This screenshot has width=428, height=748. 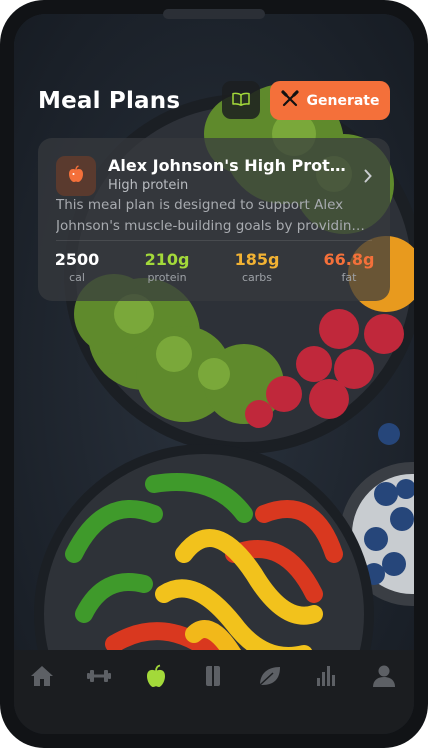 What do you see at coordinates (349, 259) in the screenshot?
I see `stat-value: 66.8g` at bounding box center [349, 259].